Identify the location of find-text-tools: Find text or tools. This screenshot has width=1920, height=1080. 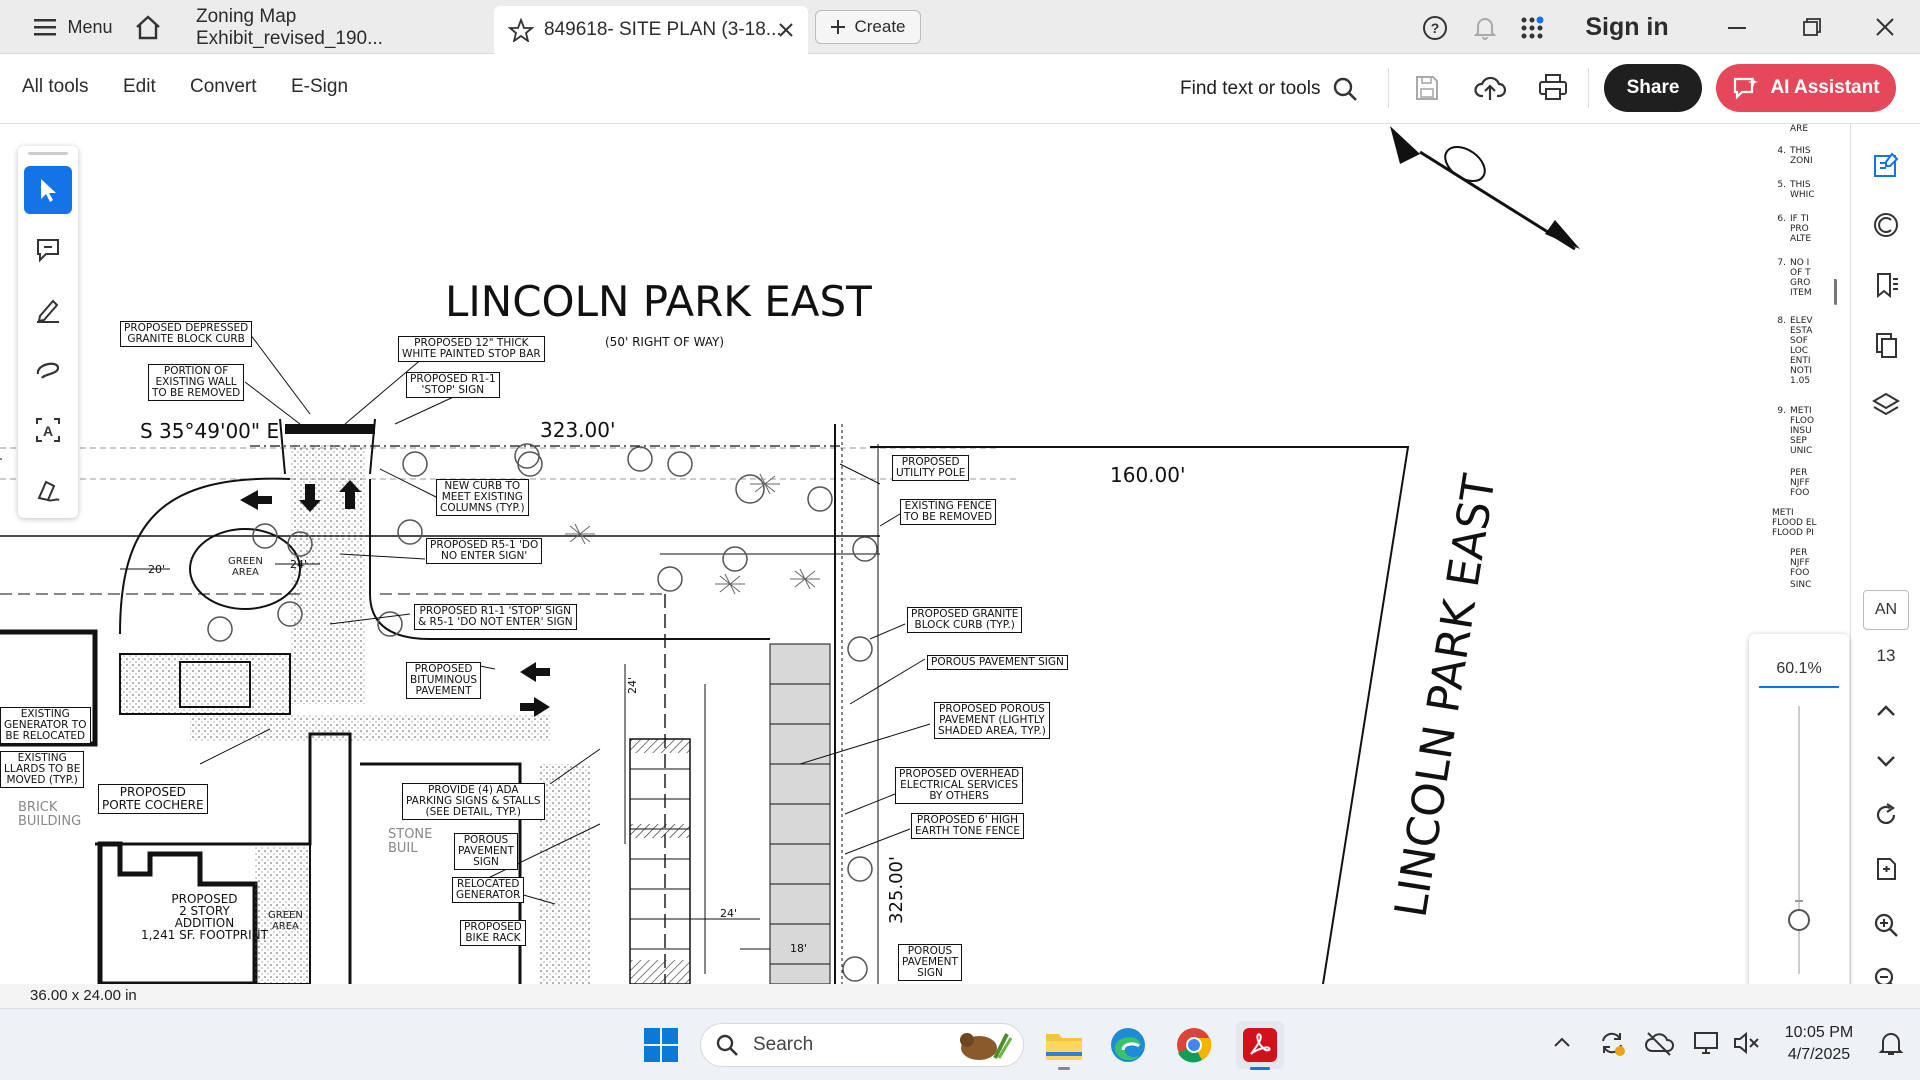
(1269, 89).